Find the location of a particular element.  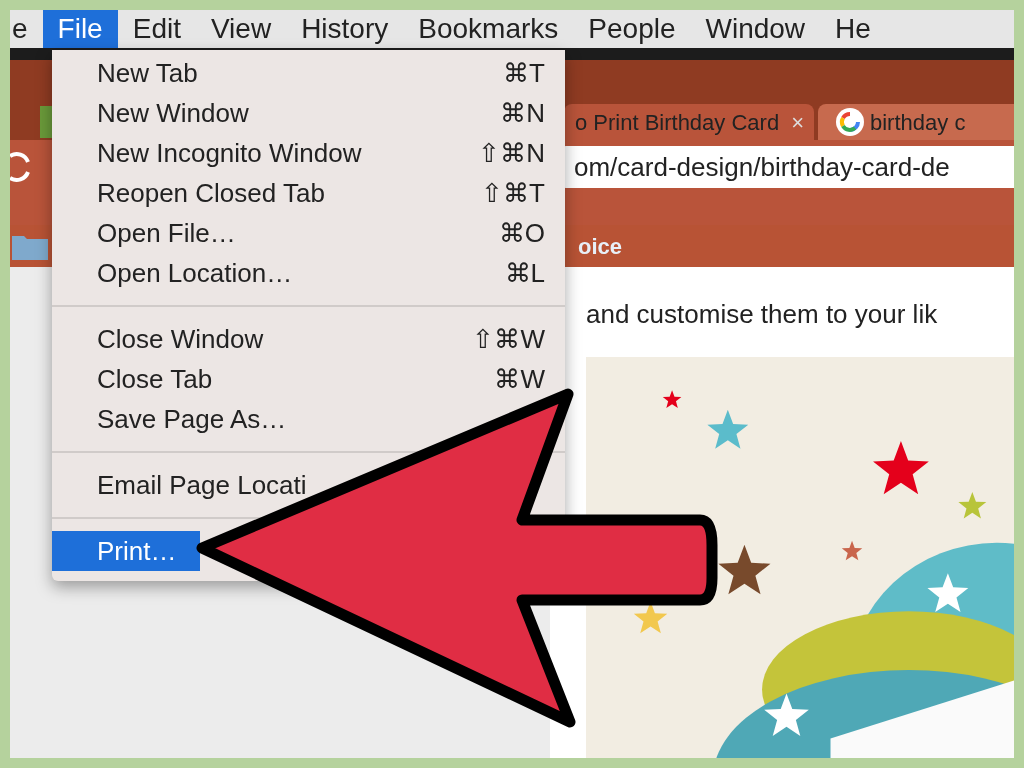

menu-bar-item: File is located at coordinates (80, 29).